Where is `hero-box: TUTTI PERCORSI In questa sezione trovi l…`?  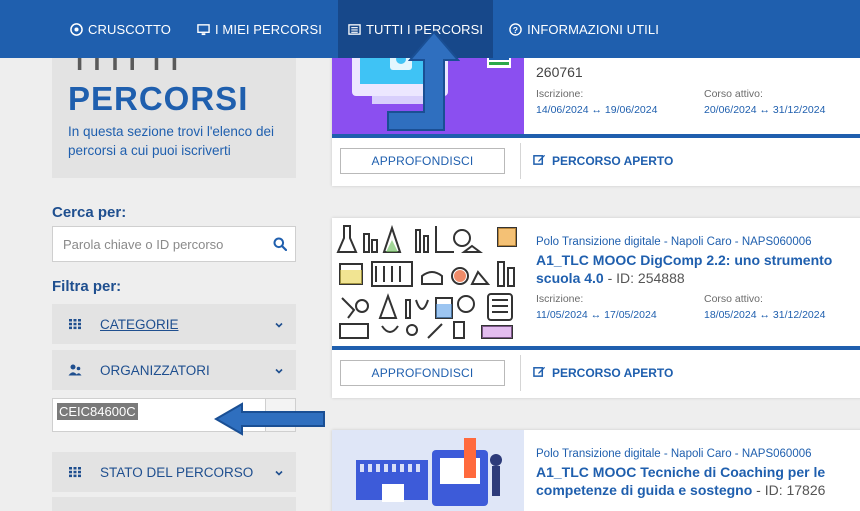 hero-box: TUTTI PERCORSI In questa sezione trovi l… is located at coordinates (174, 114).